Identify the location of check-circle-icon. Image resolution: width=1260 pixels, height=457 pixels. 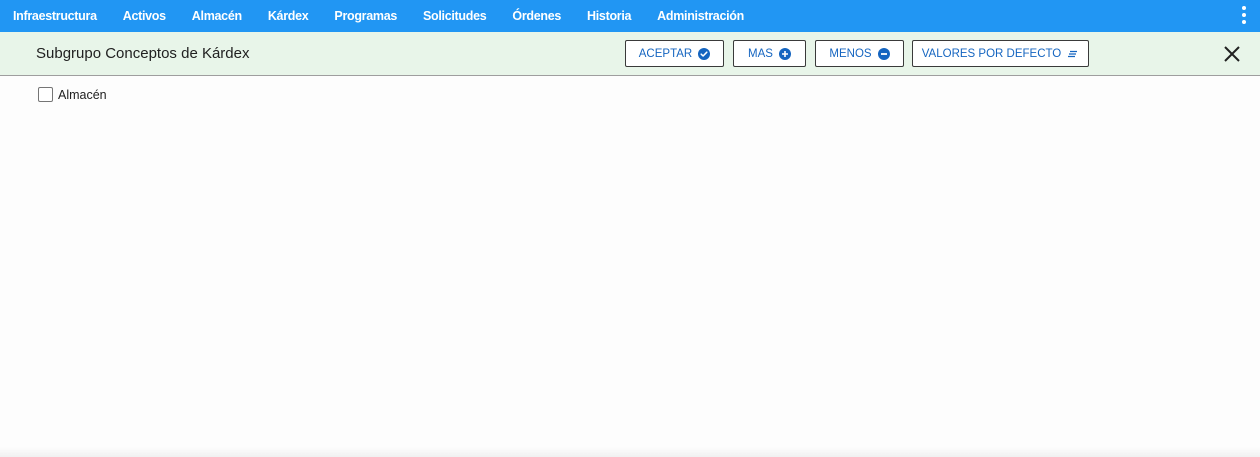
(704, 53).